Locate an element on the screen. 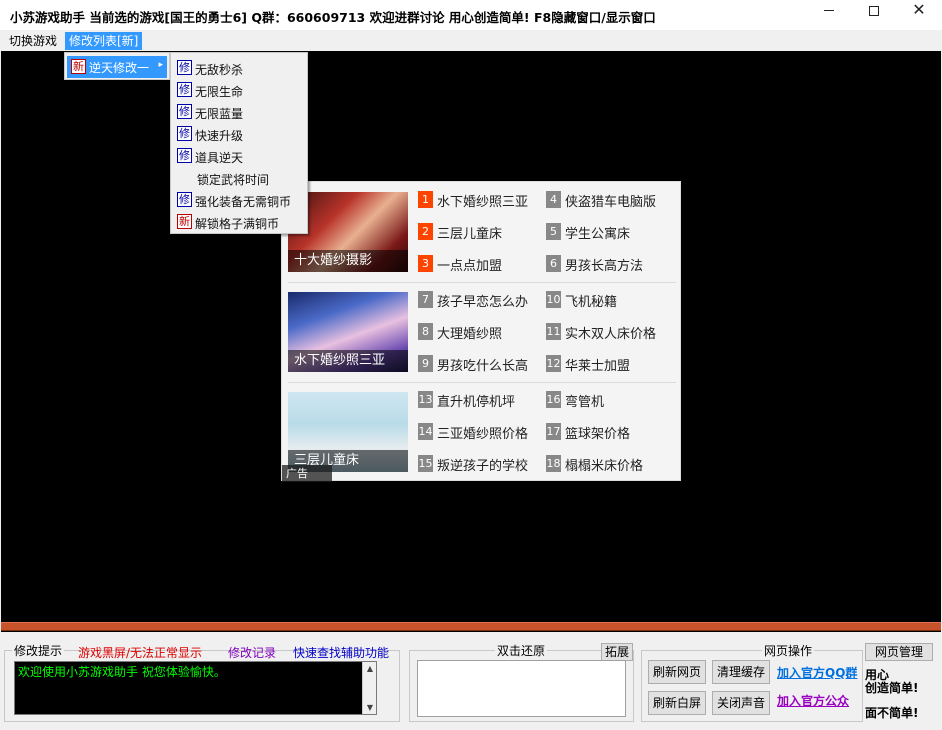  ad-rank-badge: 5 is located at coordinates (553, 231).